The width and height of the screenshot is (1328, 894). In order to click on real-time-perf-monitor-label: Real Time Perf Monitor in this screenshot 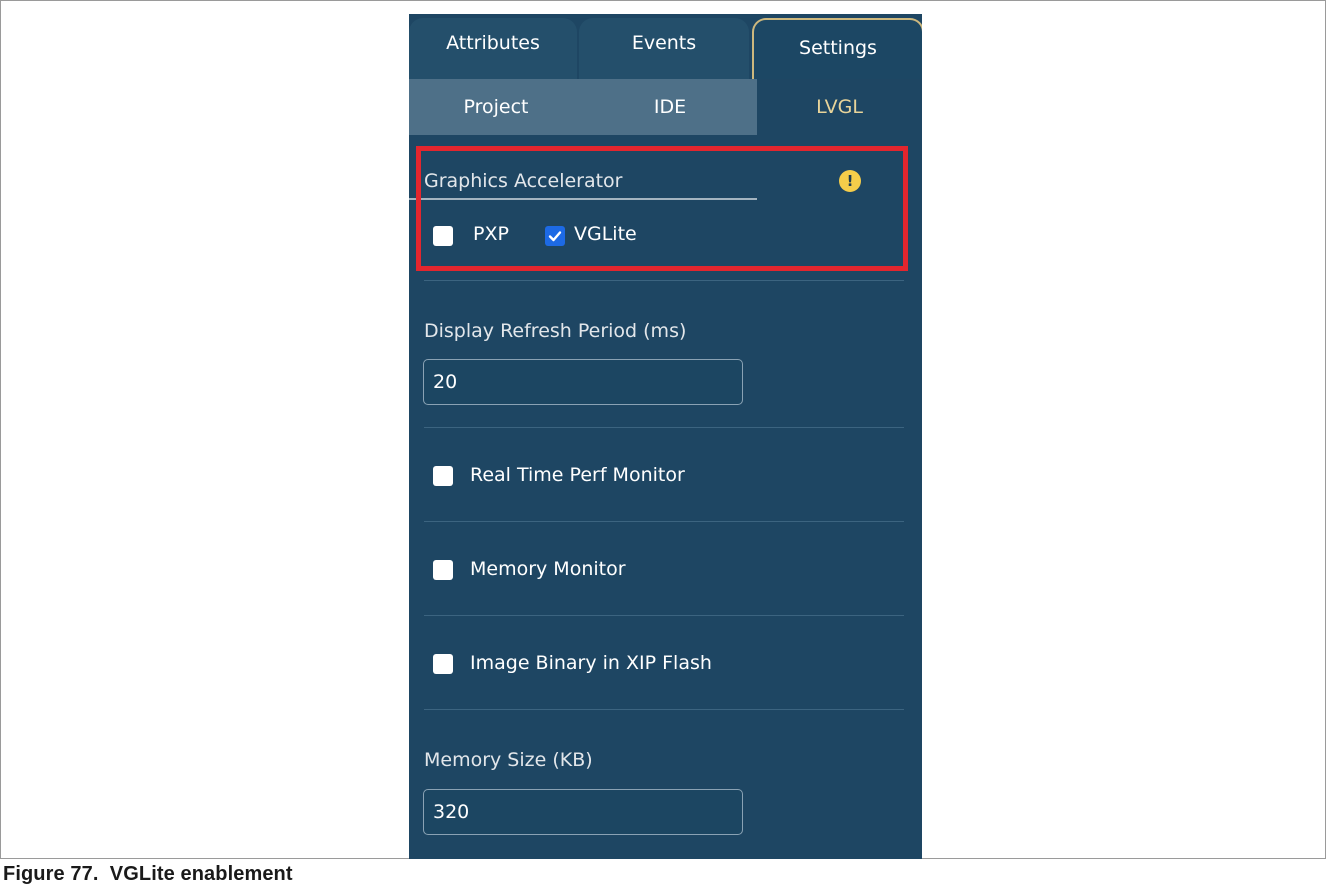, I will do `click(577, 475)`.